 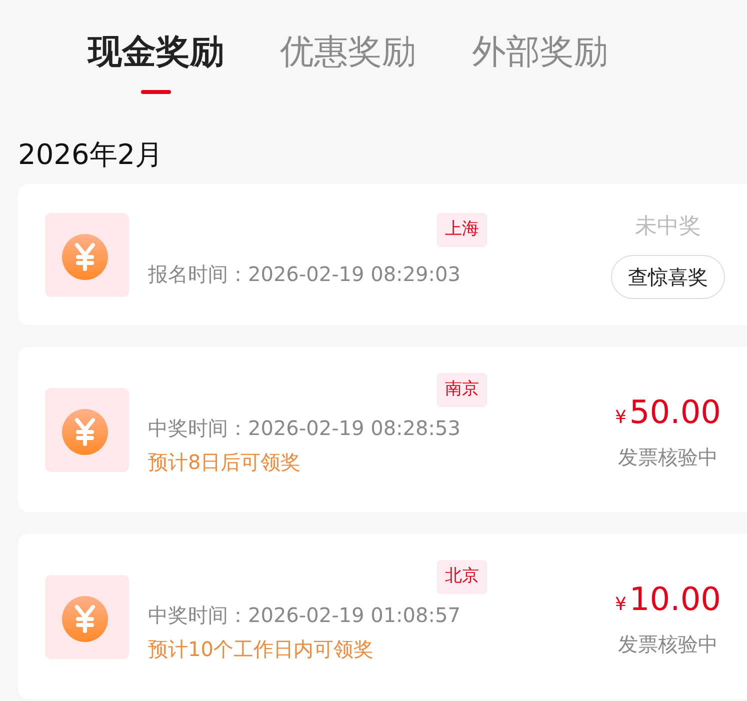 I want to click on claim-note: 预计10个工作日内可领奖, so click(x=261, y=649).